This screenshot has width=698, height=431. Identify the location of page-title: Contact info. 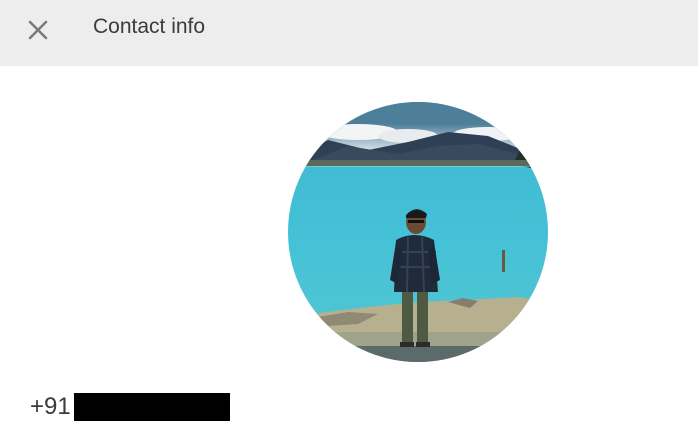
(149, 26).